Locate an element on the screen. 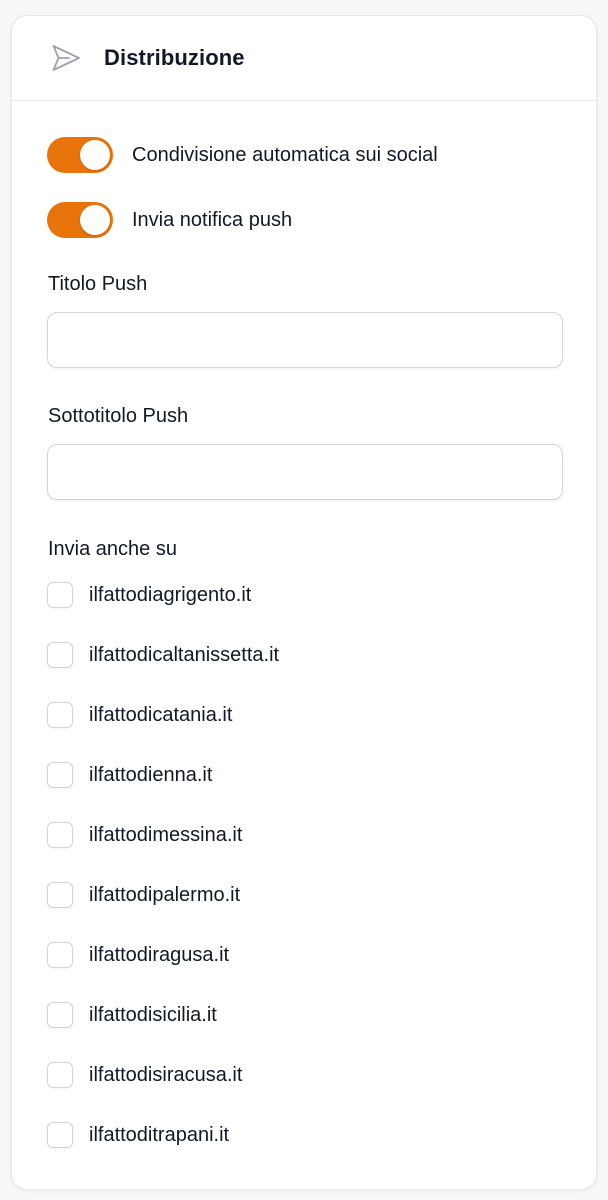 The height and width of the screenshot is (1200, 608). auto-social-share-label: Condivisione automatica sui social is located at coordinates (285, 154).